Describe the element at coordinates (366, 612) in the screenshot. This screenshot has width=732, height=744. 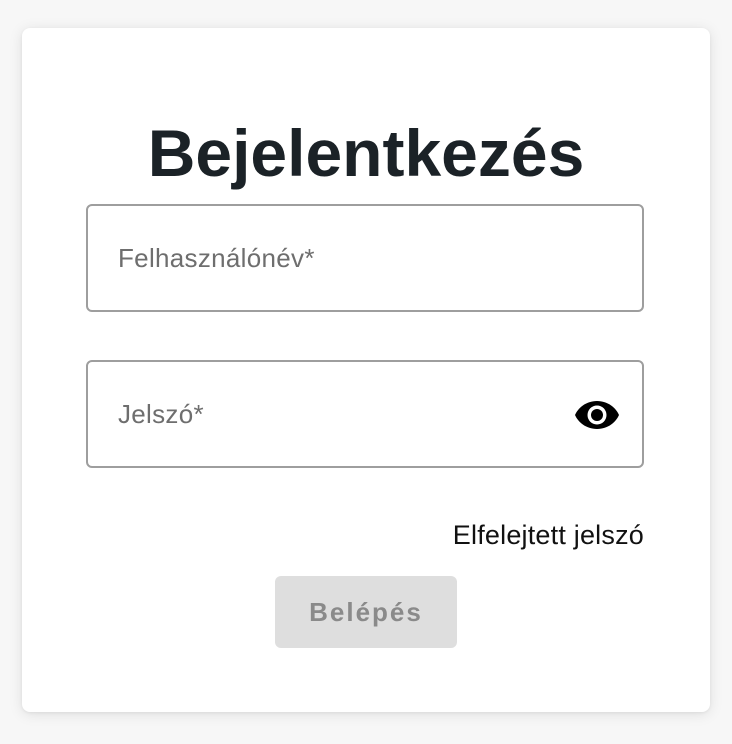
I see `login-button: Belépés` at that location.